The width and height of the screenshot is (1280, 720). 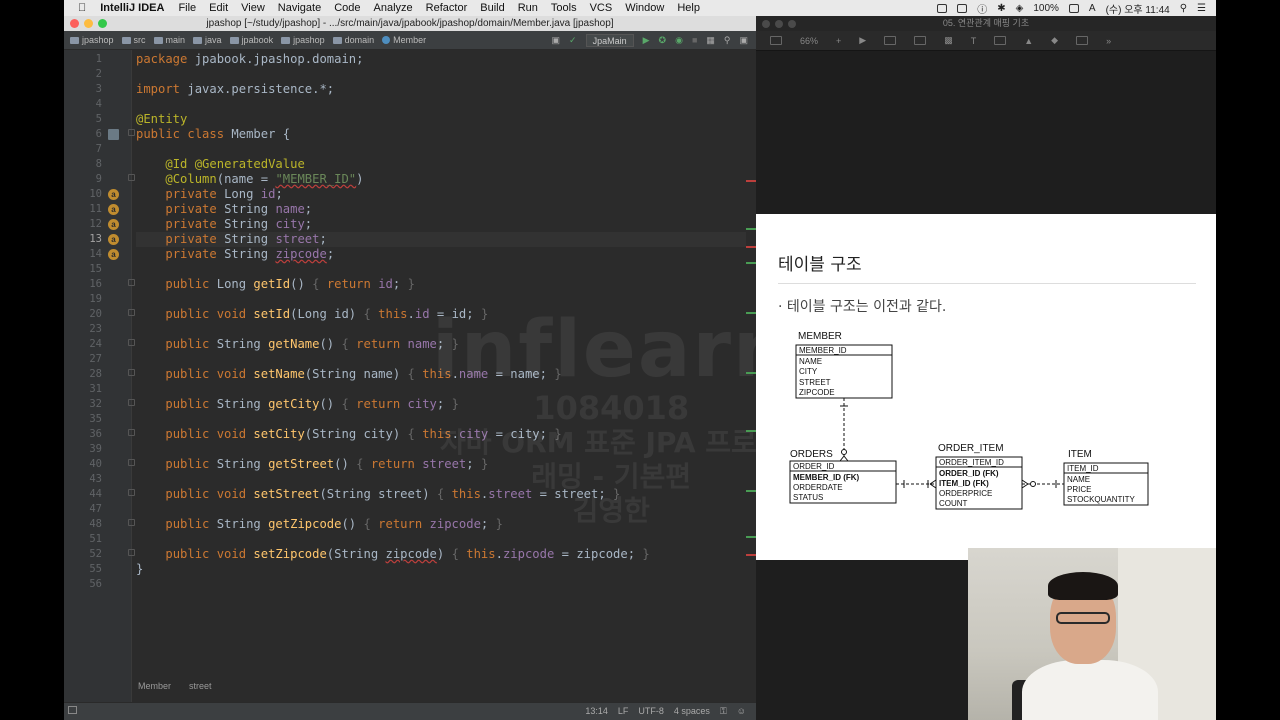 I want to click on coverage-icon: ◉, so click(x=679, y=40).